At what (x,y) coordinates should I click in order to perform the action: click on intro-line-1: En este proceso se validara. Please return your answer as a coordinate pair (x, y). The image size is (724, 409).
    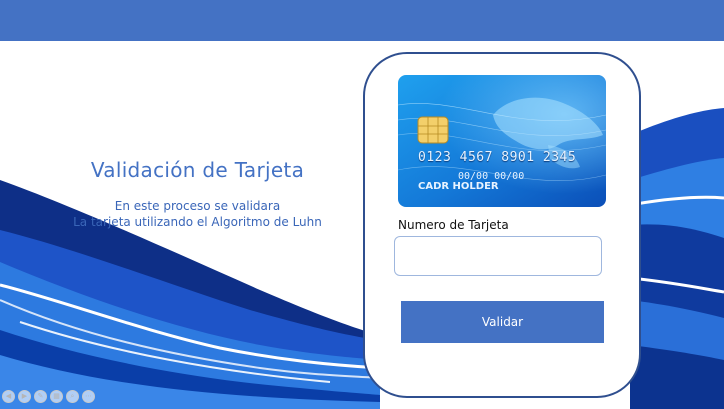
    Looking at the image, I should click on (197, 206).